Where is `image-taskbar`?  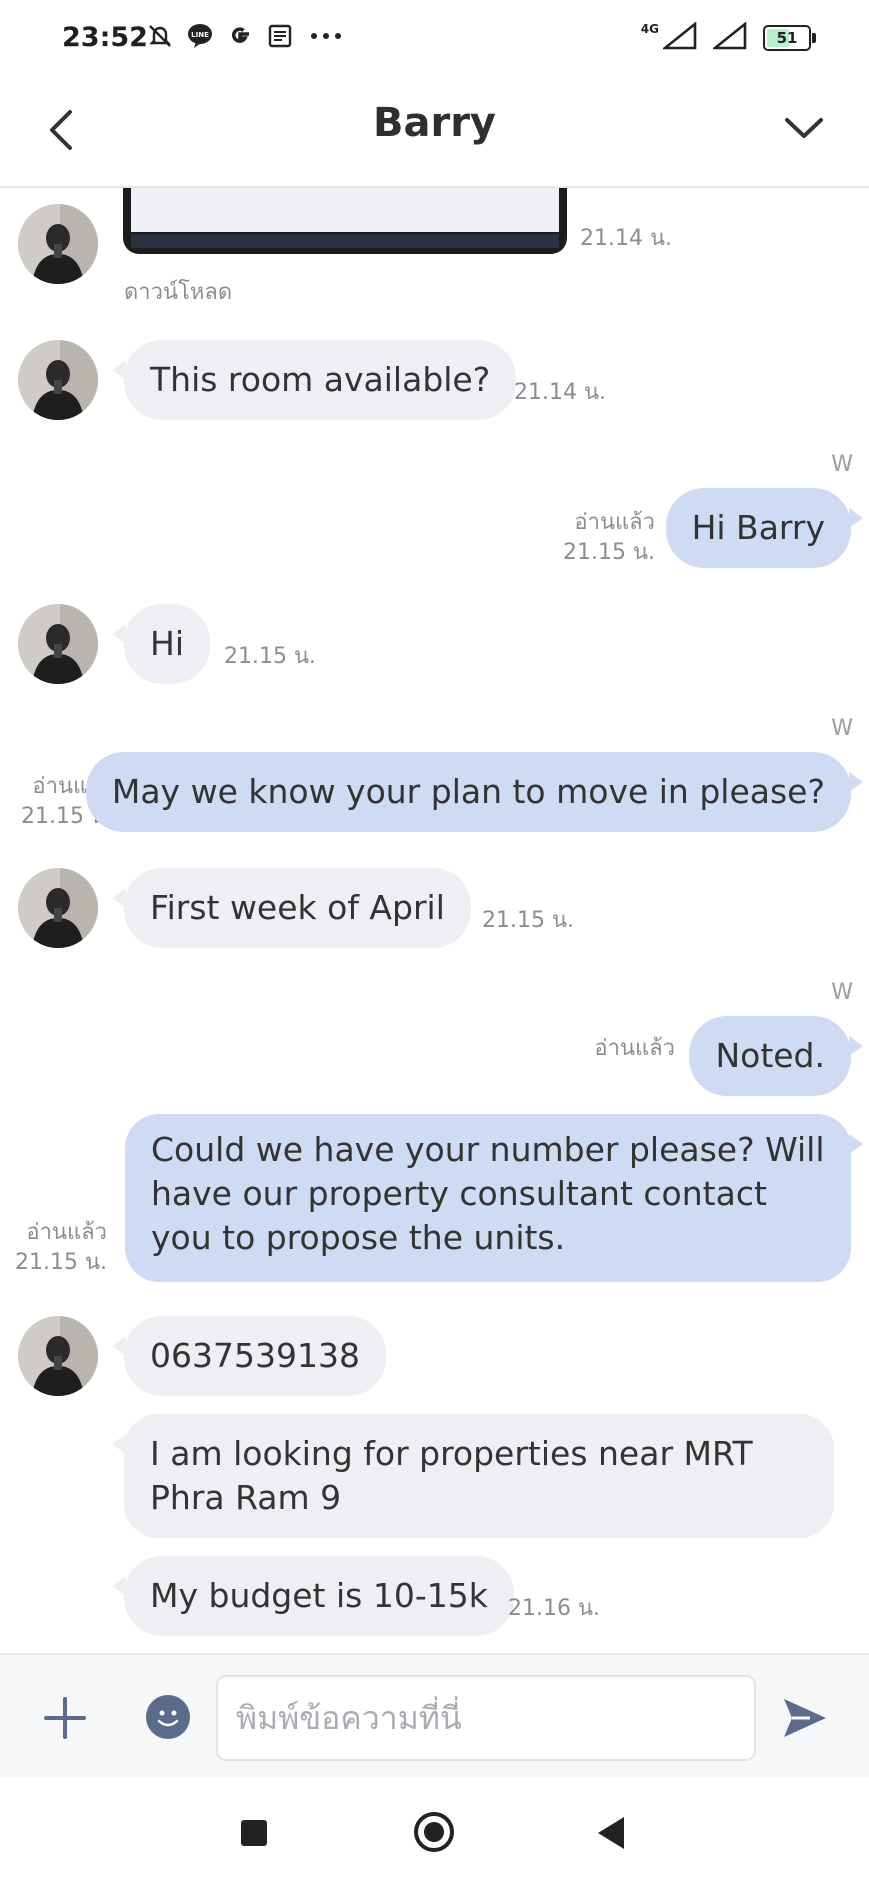
image-taskbar is located at coordinates (345, 241).